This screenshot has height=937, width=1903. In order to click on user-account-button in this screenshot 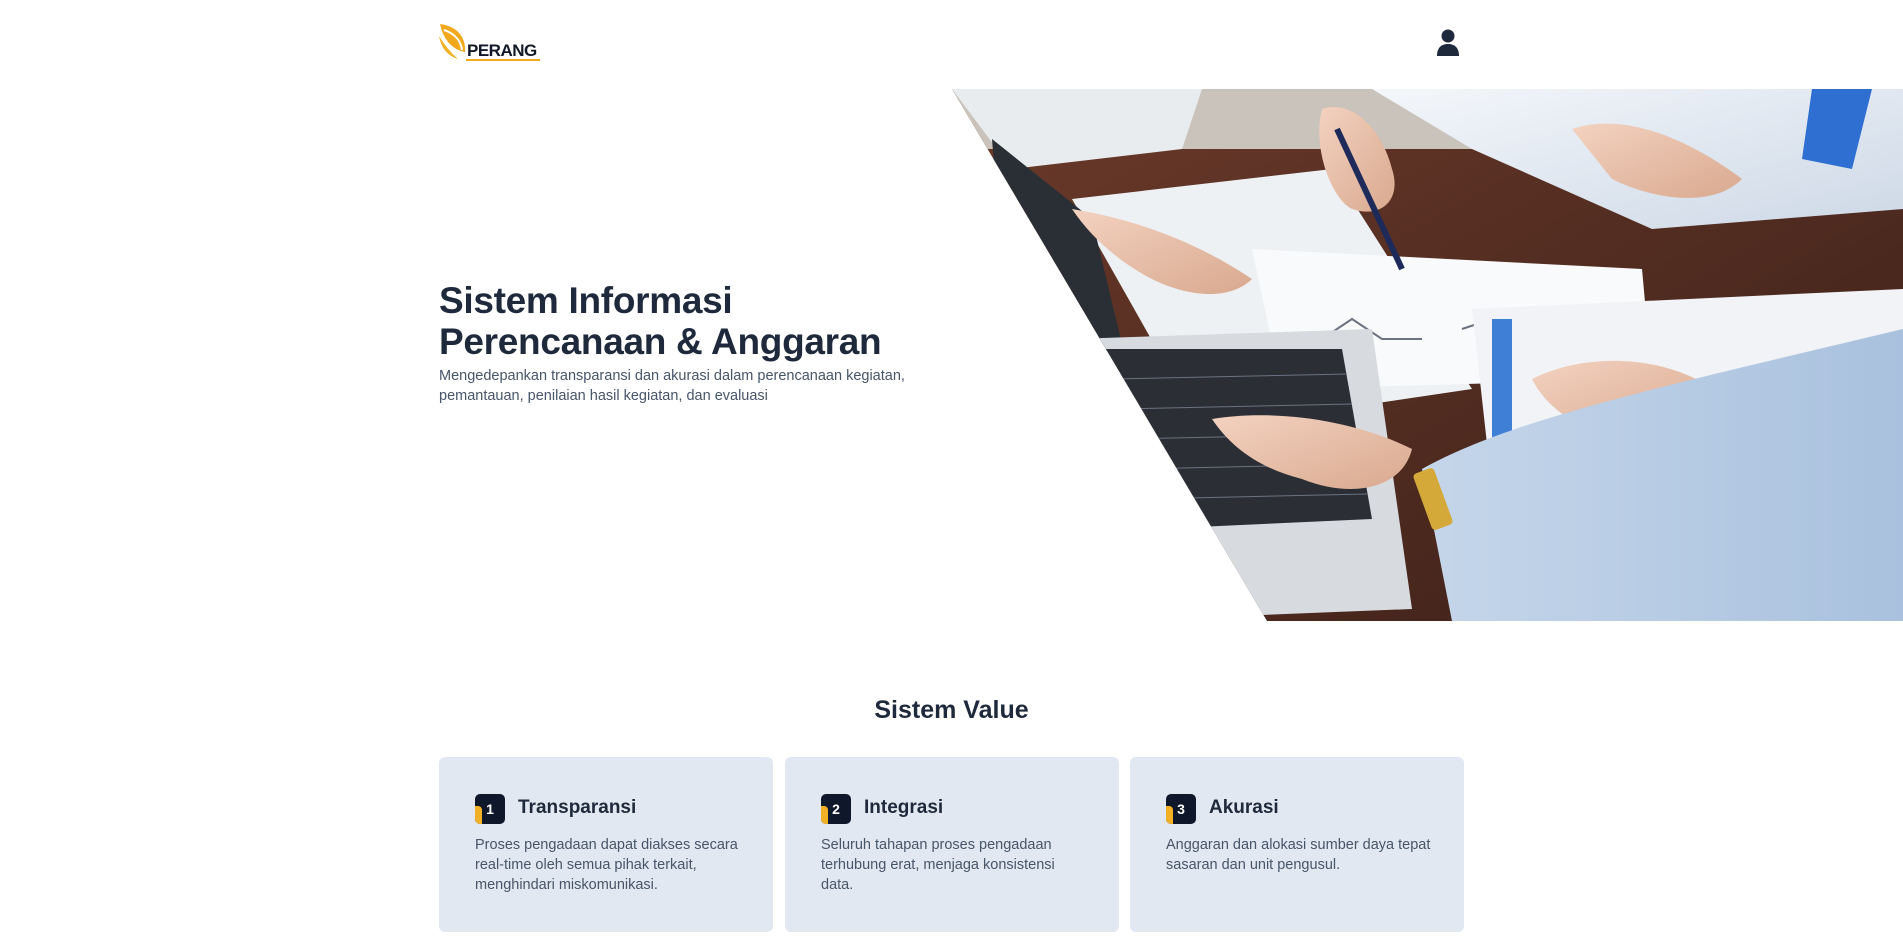, I will do `click(1448, 43)`.